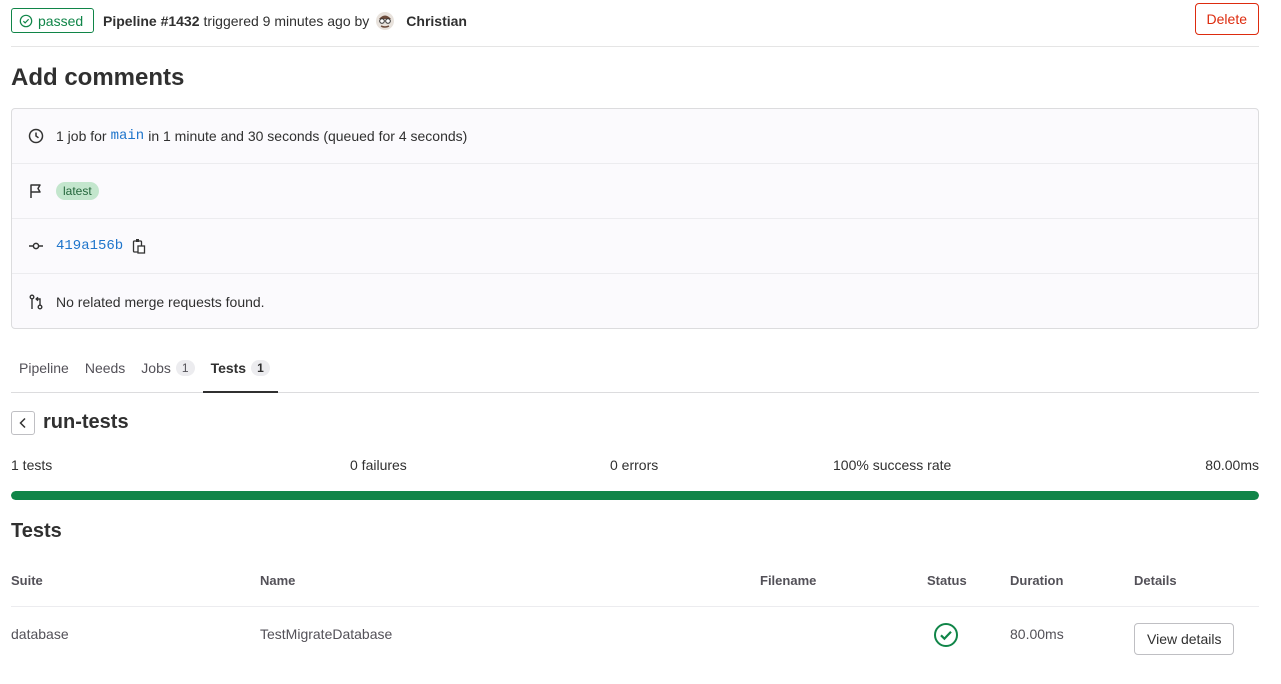 The width and height of the screenshot is (1281, 684). I want to click on column-header-name: Name, so click(278, 580).